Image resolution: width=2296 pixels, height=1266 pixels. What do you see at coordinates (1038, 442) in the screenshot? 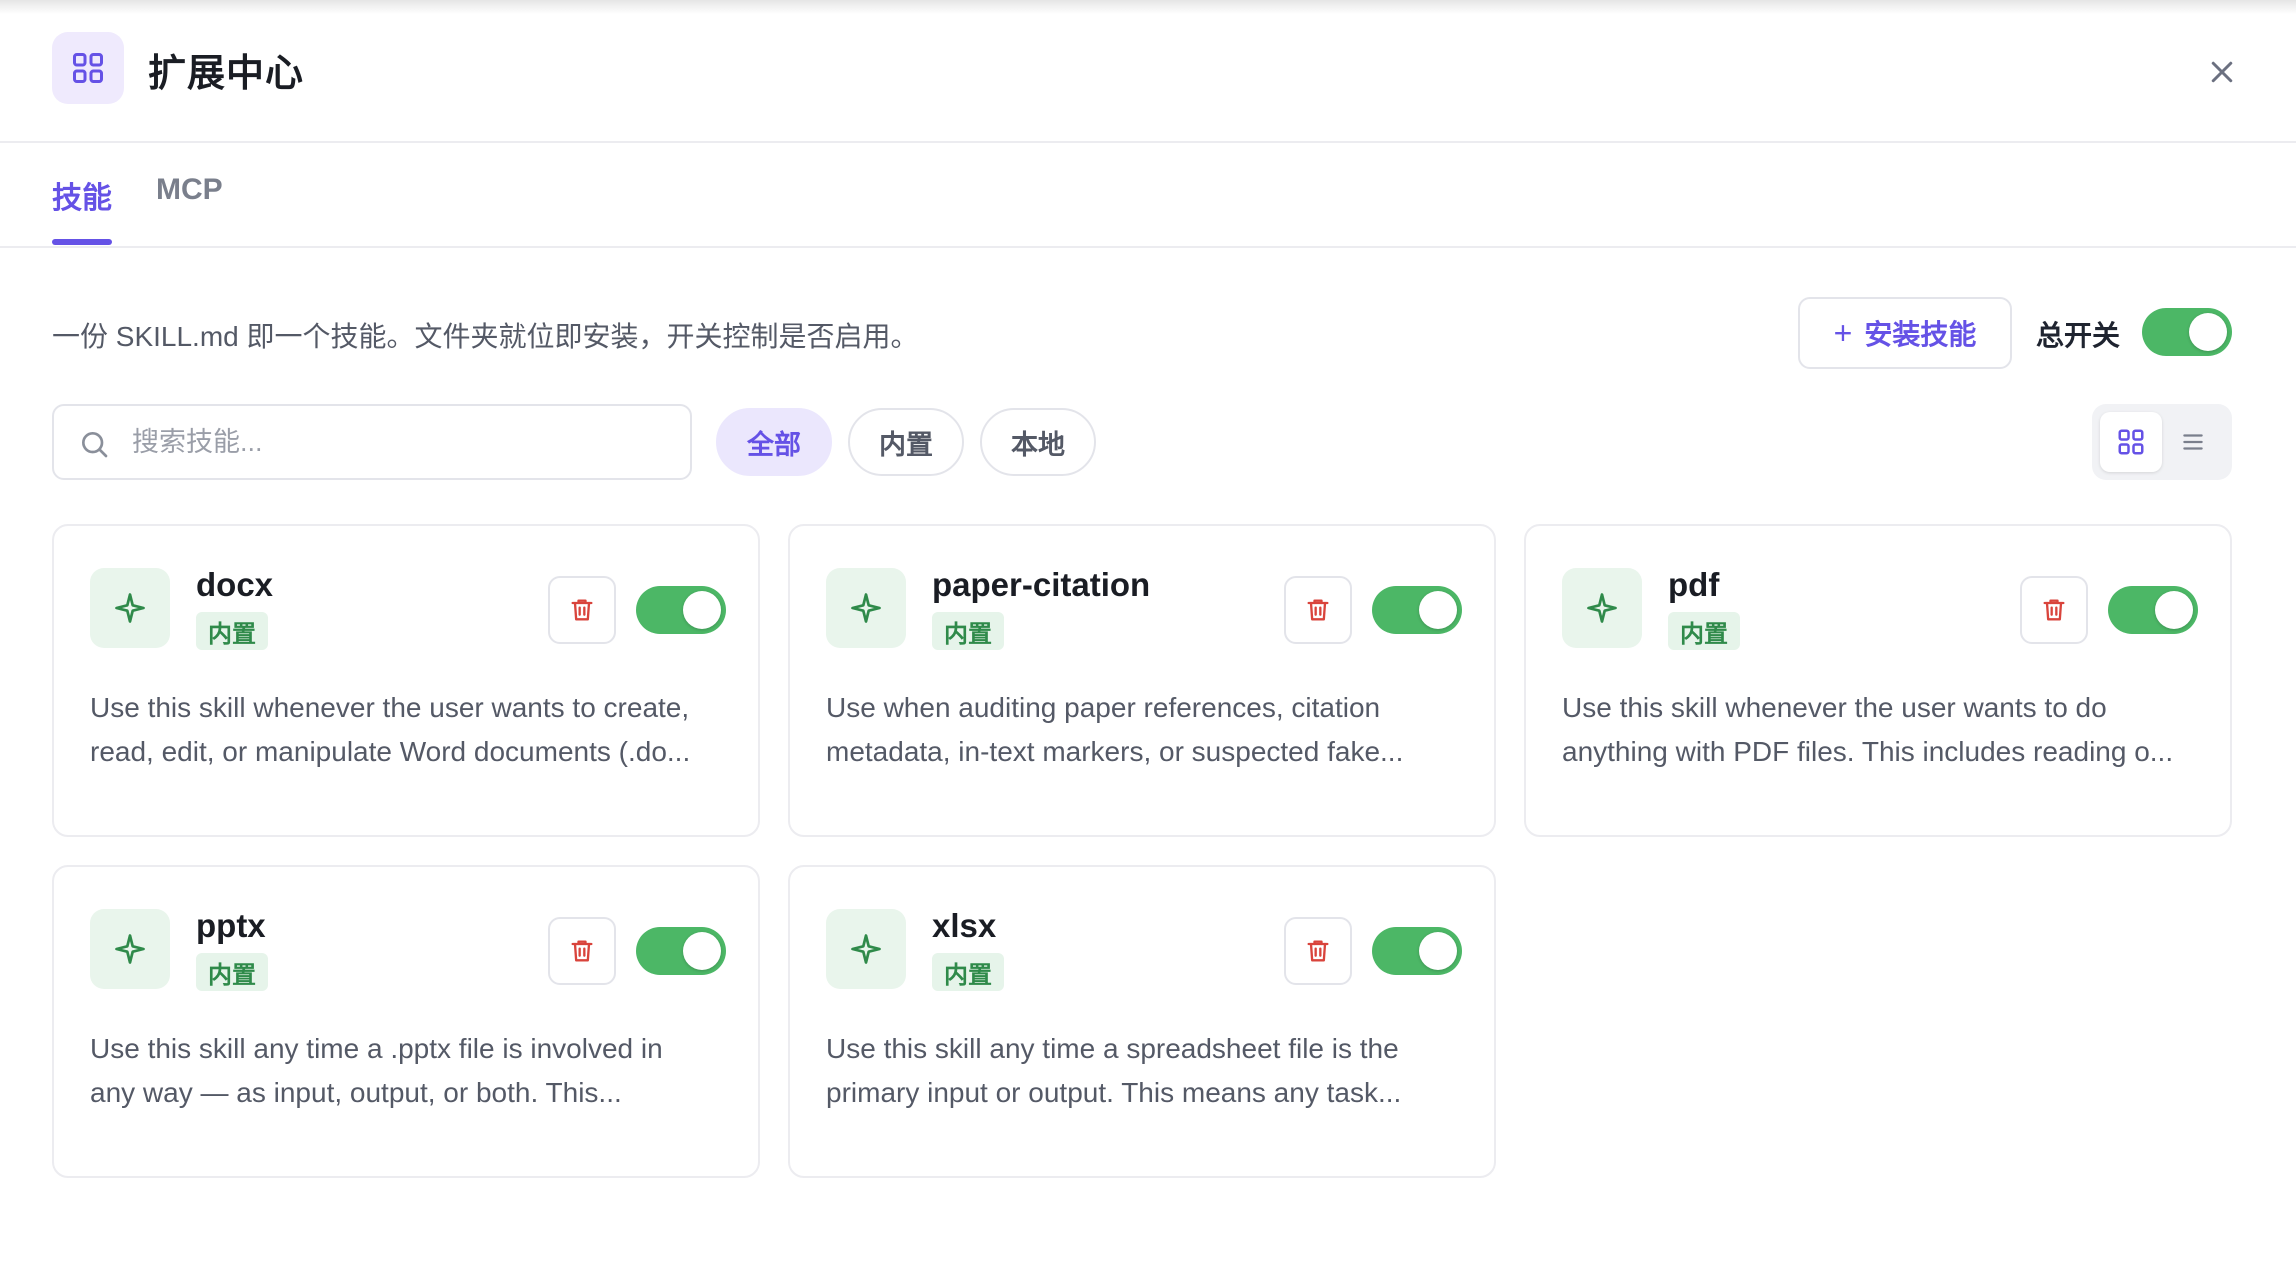
I see `filter-local: 本地` at bounding box center [1038, 442].